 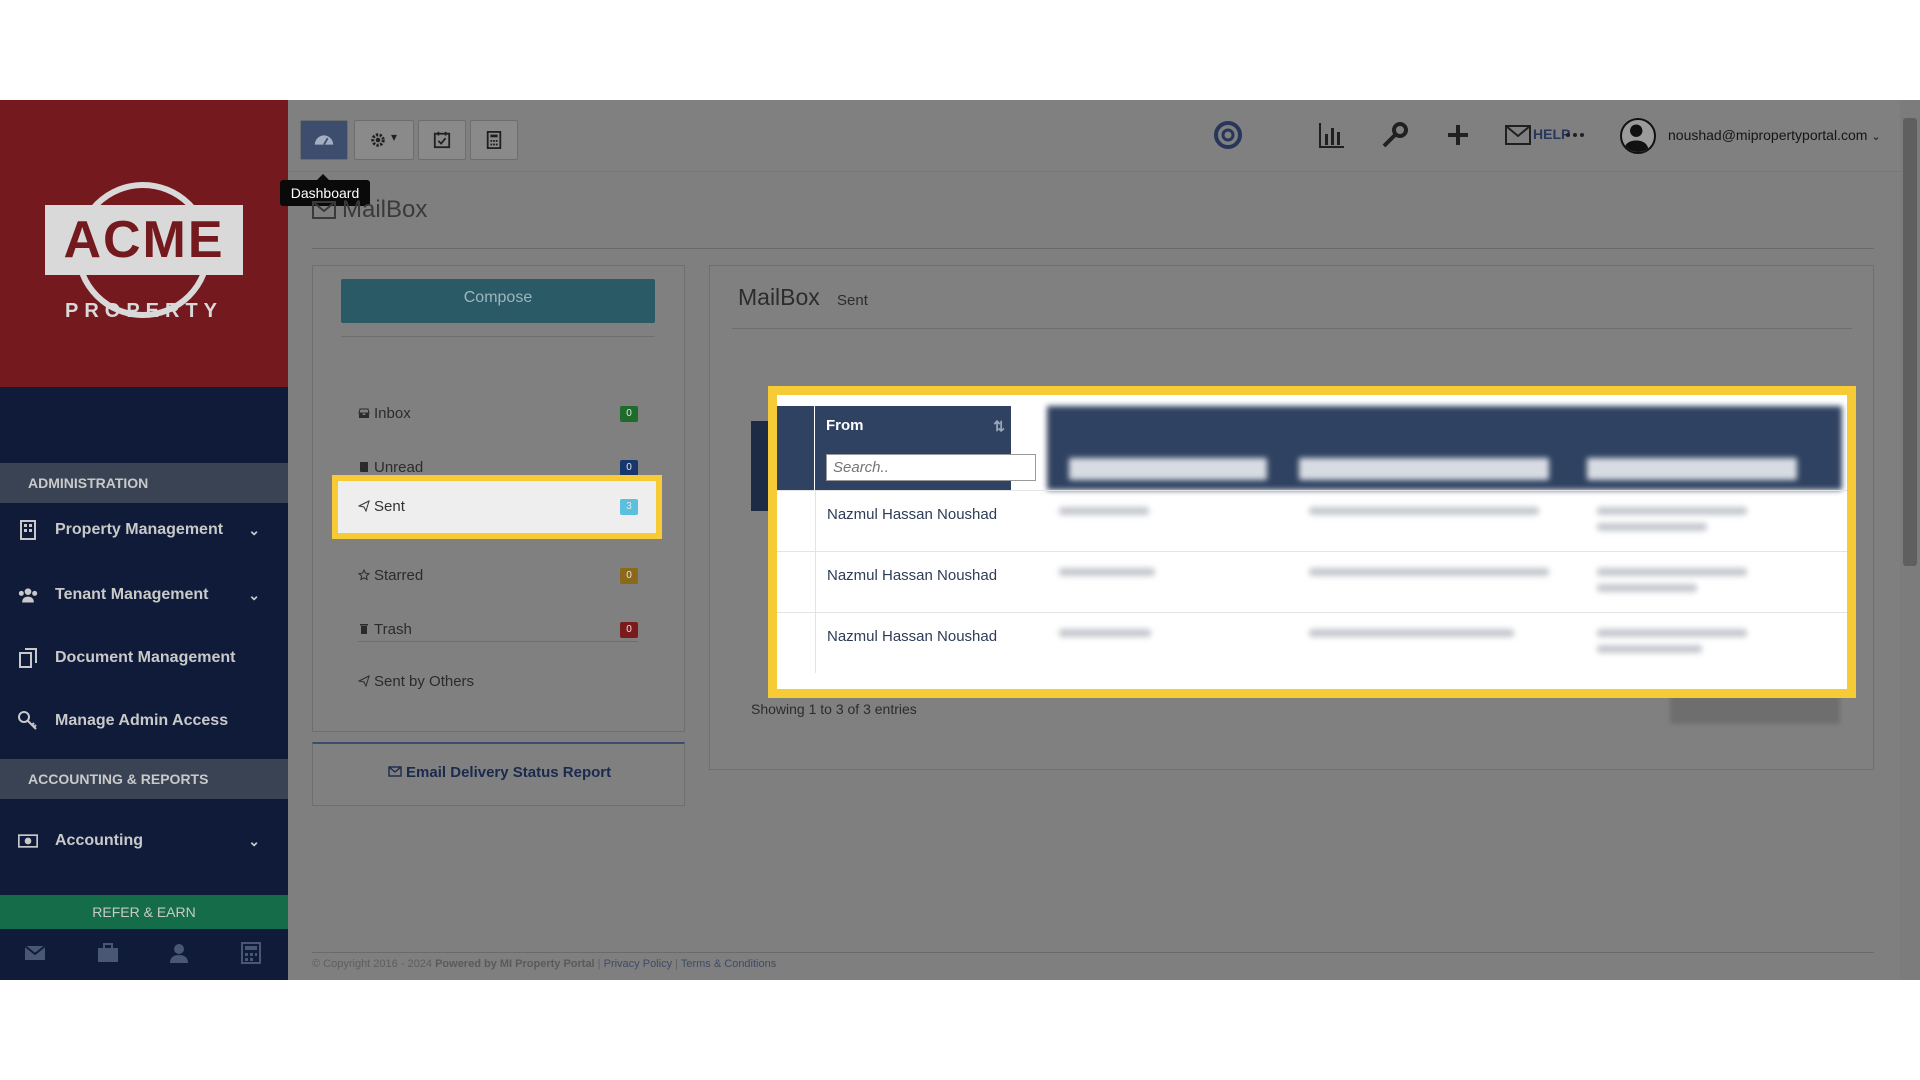 What do you see at coordinates (394, 137) in the screenshot?
I see `caret-down-icon: ▾` at bounding box center [394, 137].